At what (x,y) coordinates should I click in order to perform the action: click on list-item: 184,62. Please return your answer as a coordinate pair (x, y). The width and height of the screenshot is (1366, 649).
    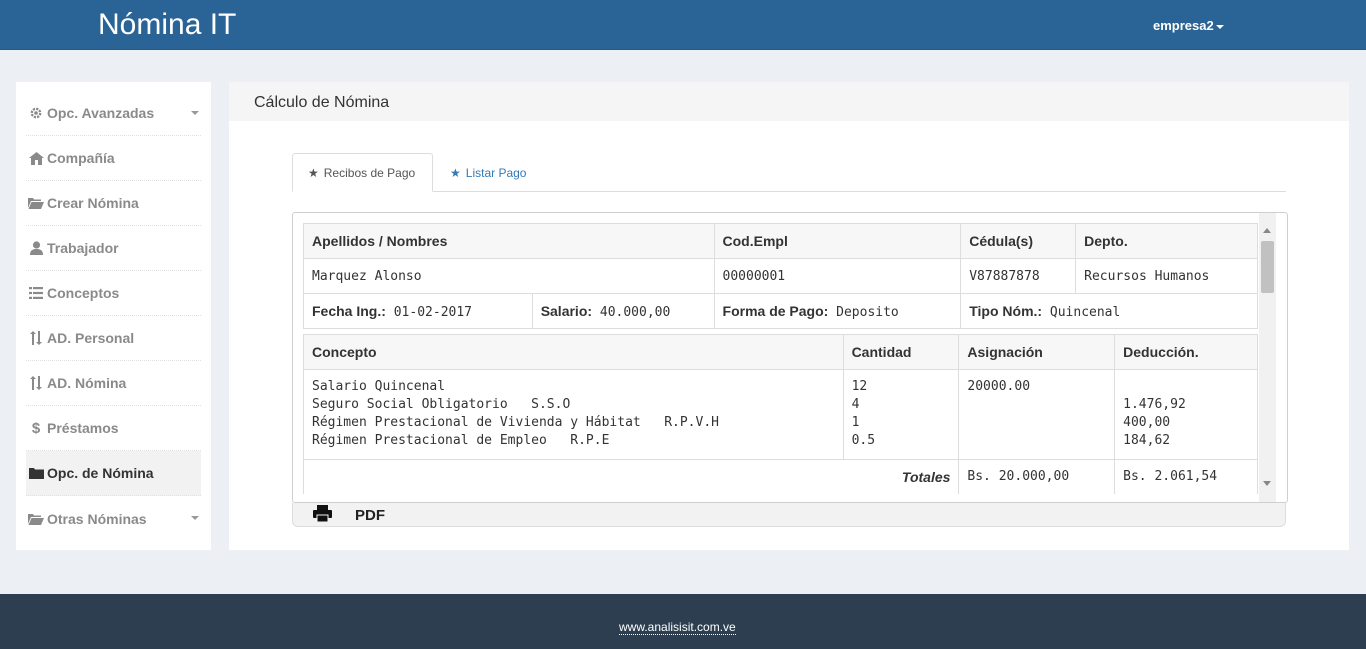
    Looking at the image, I should click on (1147, 440).